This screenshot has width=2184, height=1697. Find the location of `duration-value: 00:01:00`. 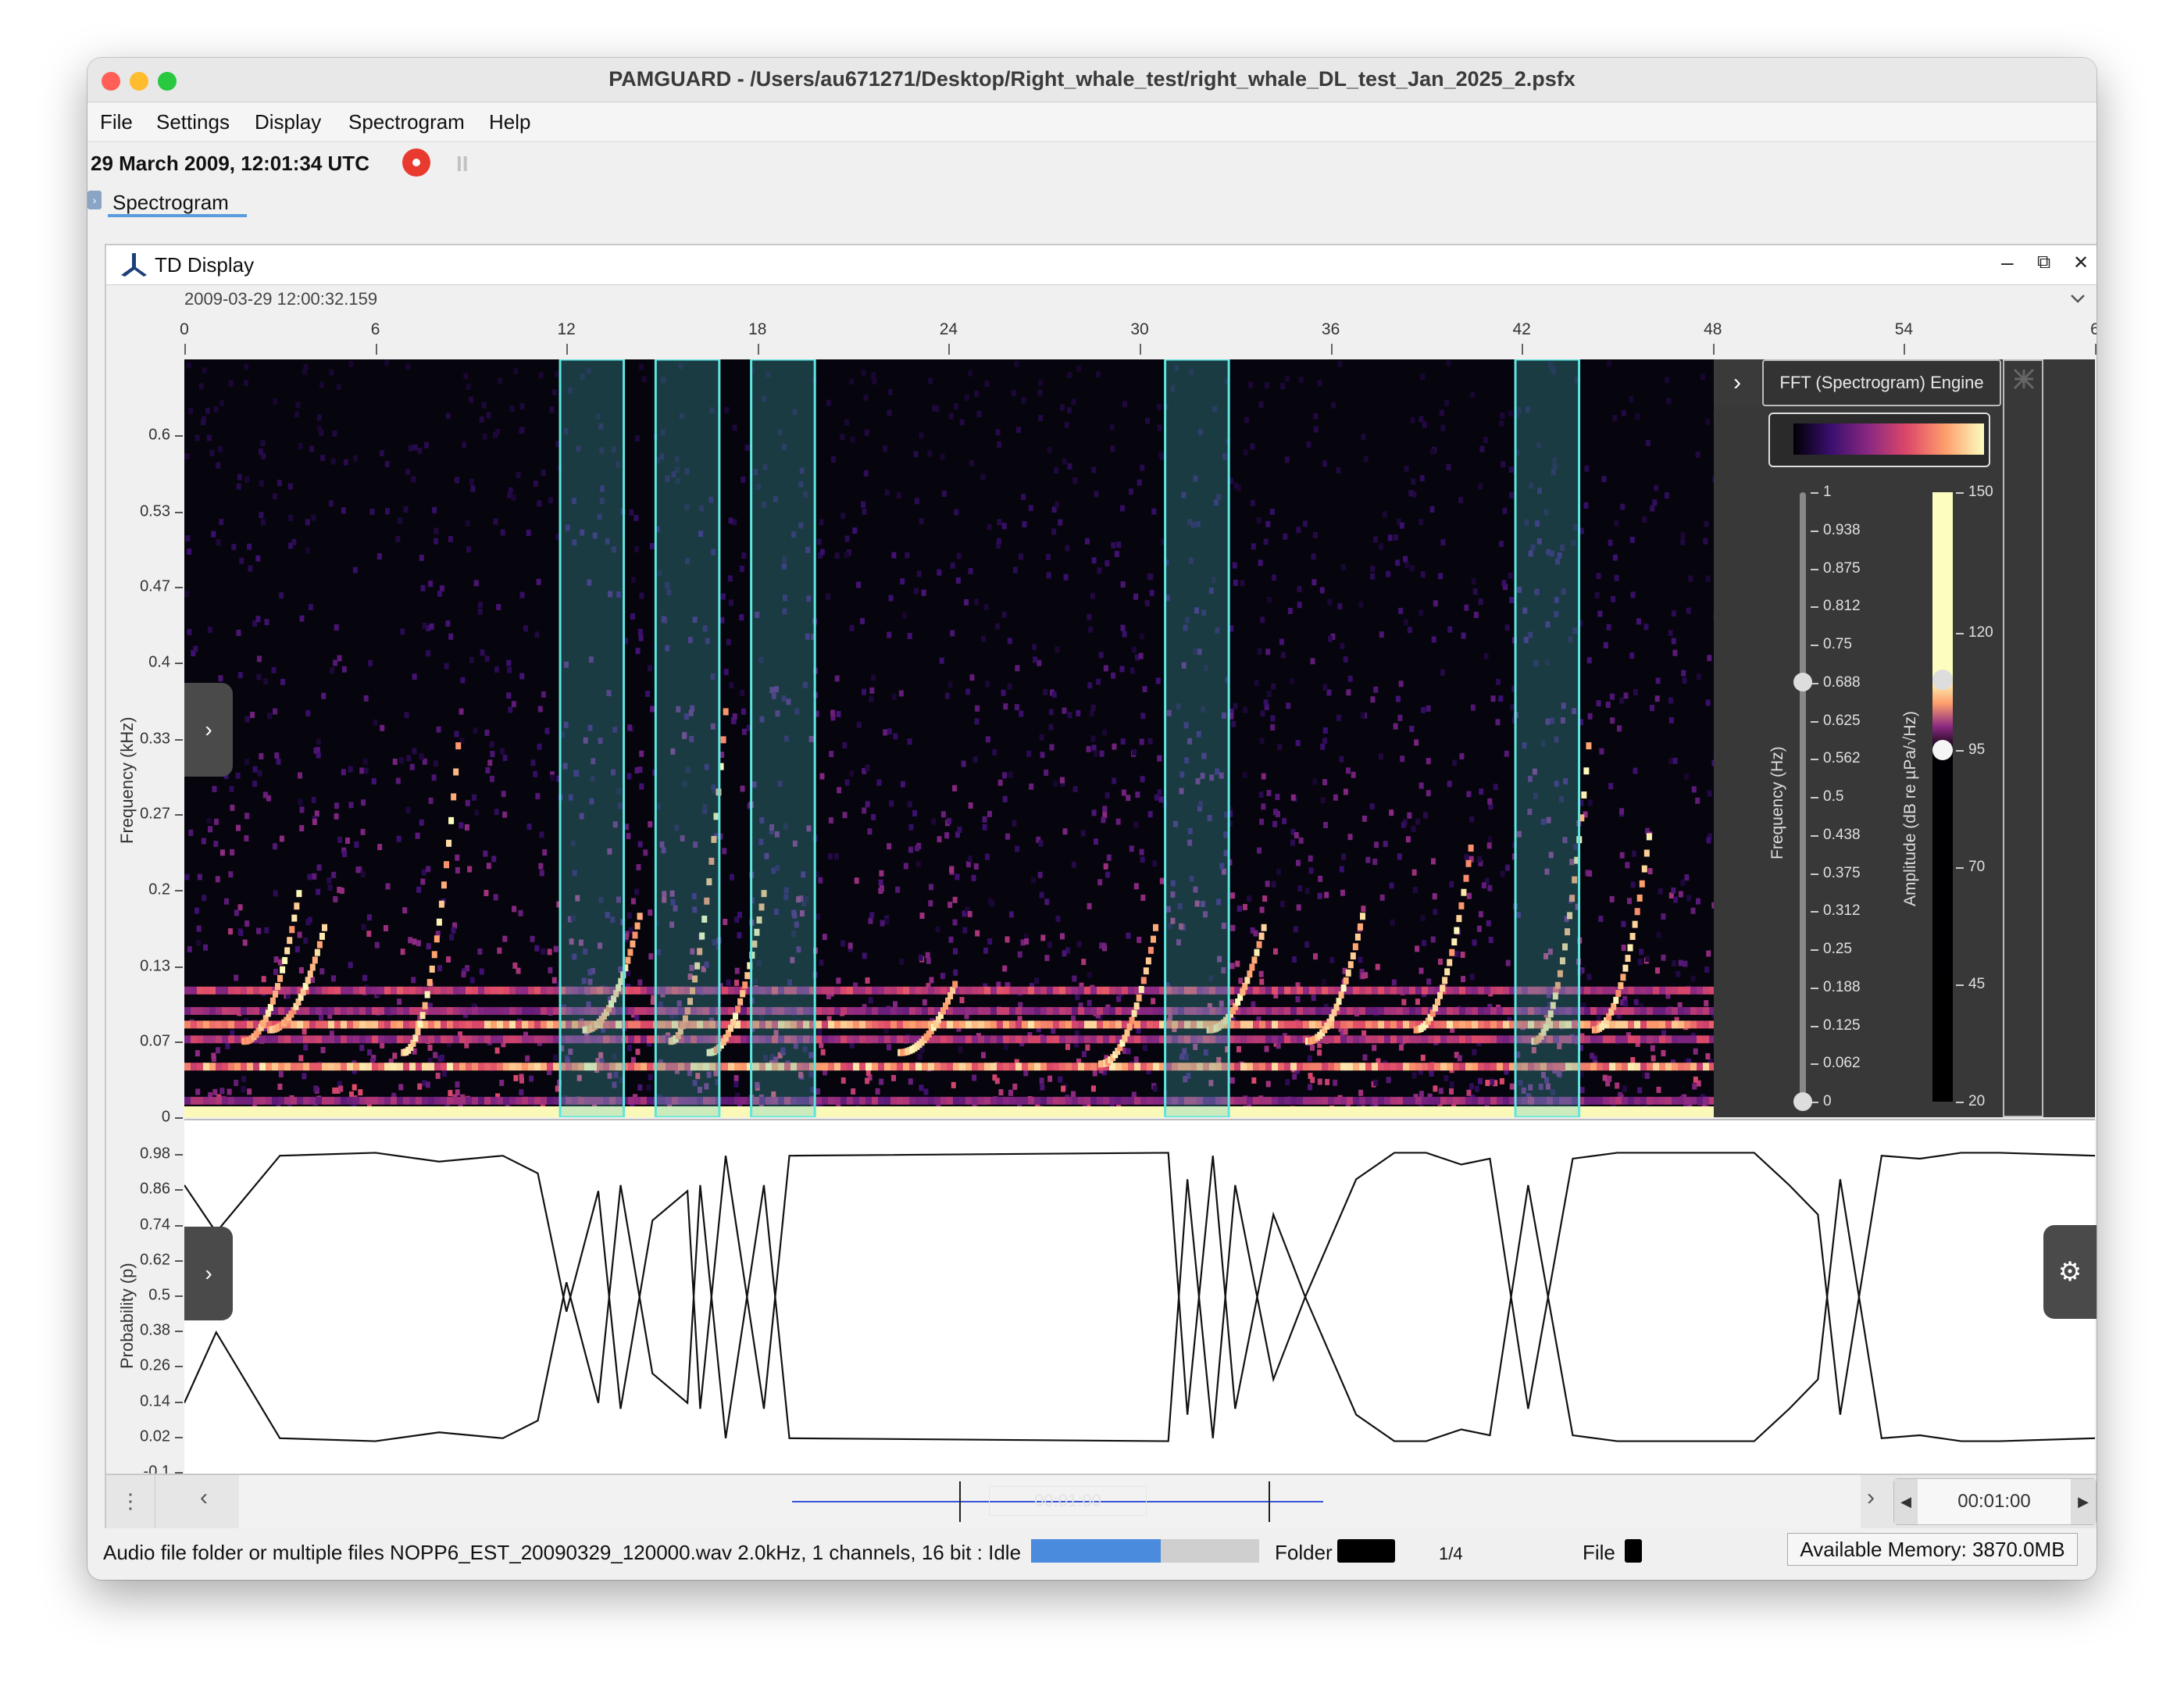

duration-value: 00:01:00 is located at coordinates (1994, 1501).